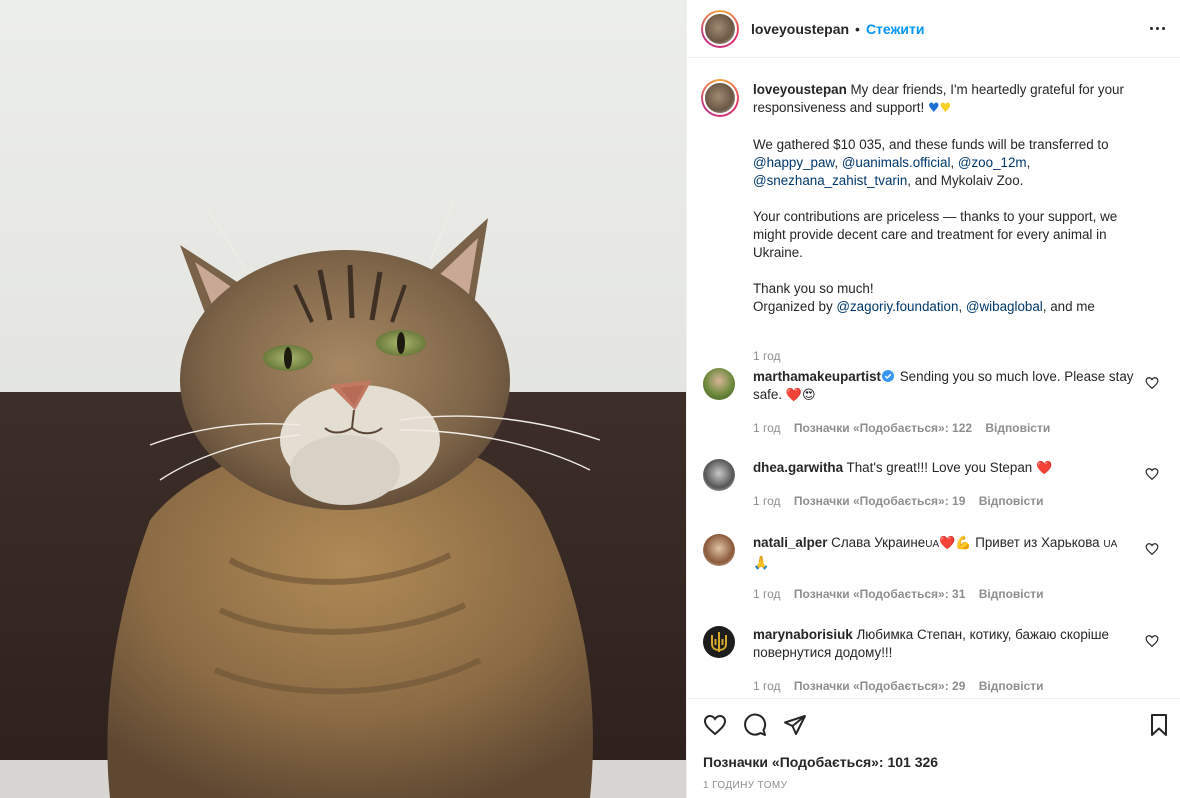  I want to click on caption-paragraph-4: Thank you so much!, so click(813, 288).